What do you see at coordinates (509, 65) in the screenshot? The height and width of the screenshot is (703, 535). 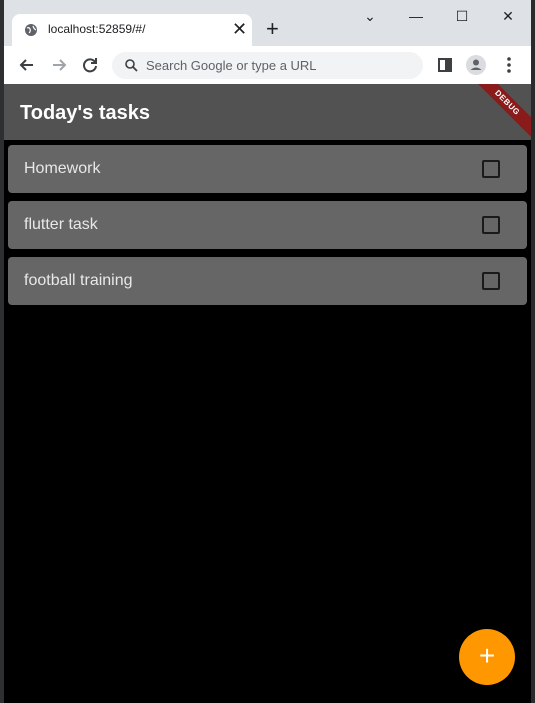 I see `kebab-menu-icon` at bounding box center [509, 65].